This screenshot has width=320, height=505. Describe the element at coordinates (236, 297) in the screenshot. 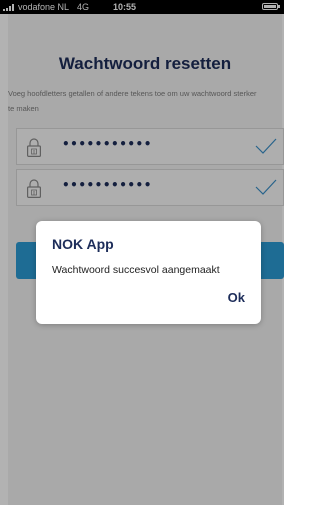

I see `ok-button: Ok` at that location.